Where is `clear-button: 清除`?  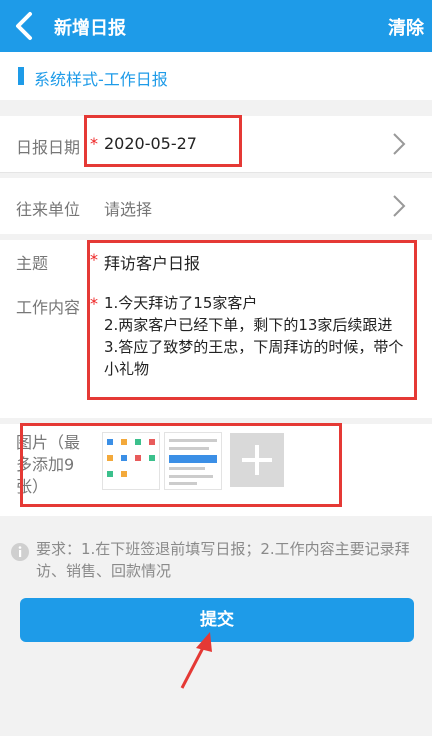 clear-button: 清除 is located at coordinates (406, 27).